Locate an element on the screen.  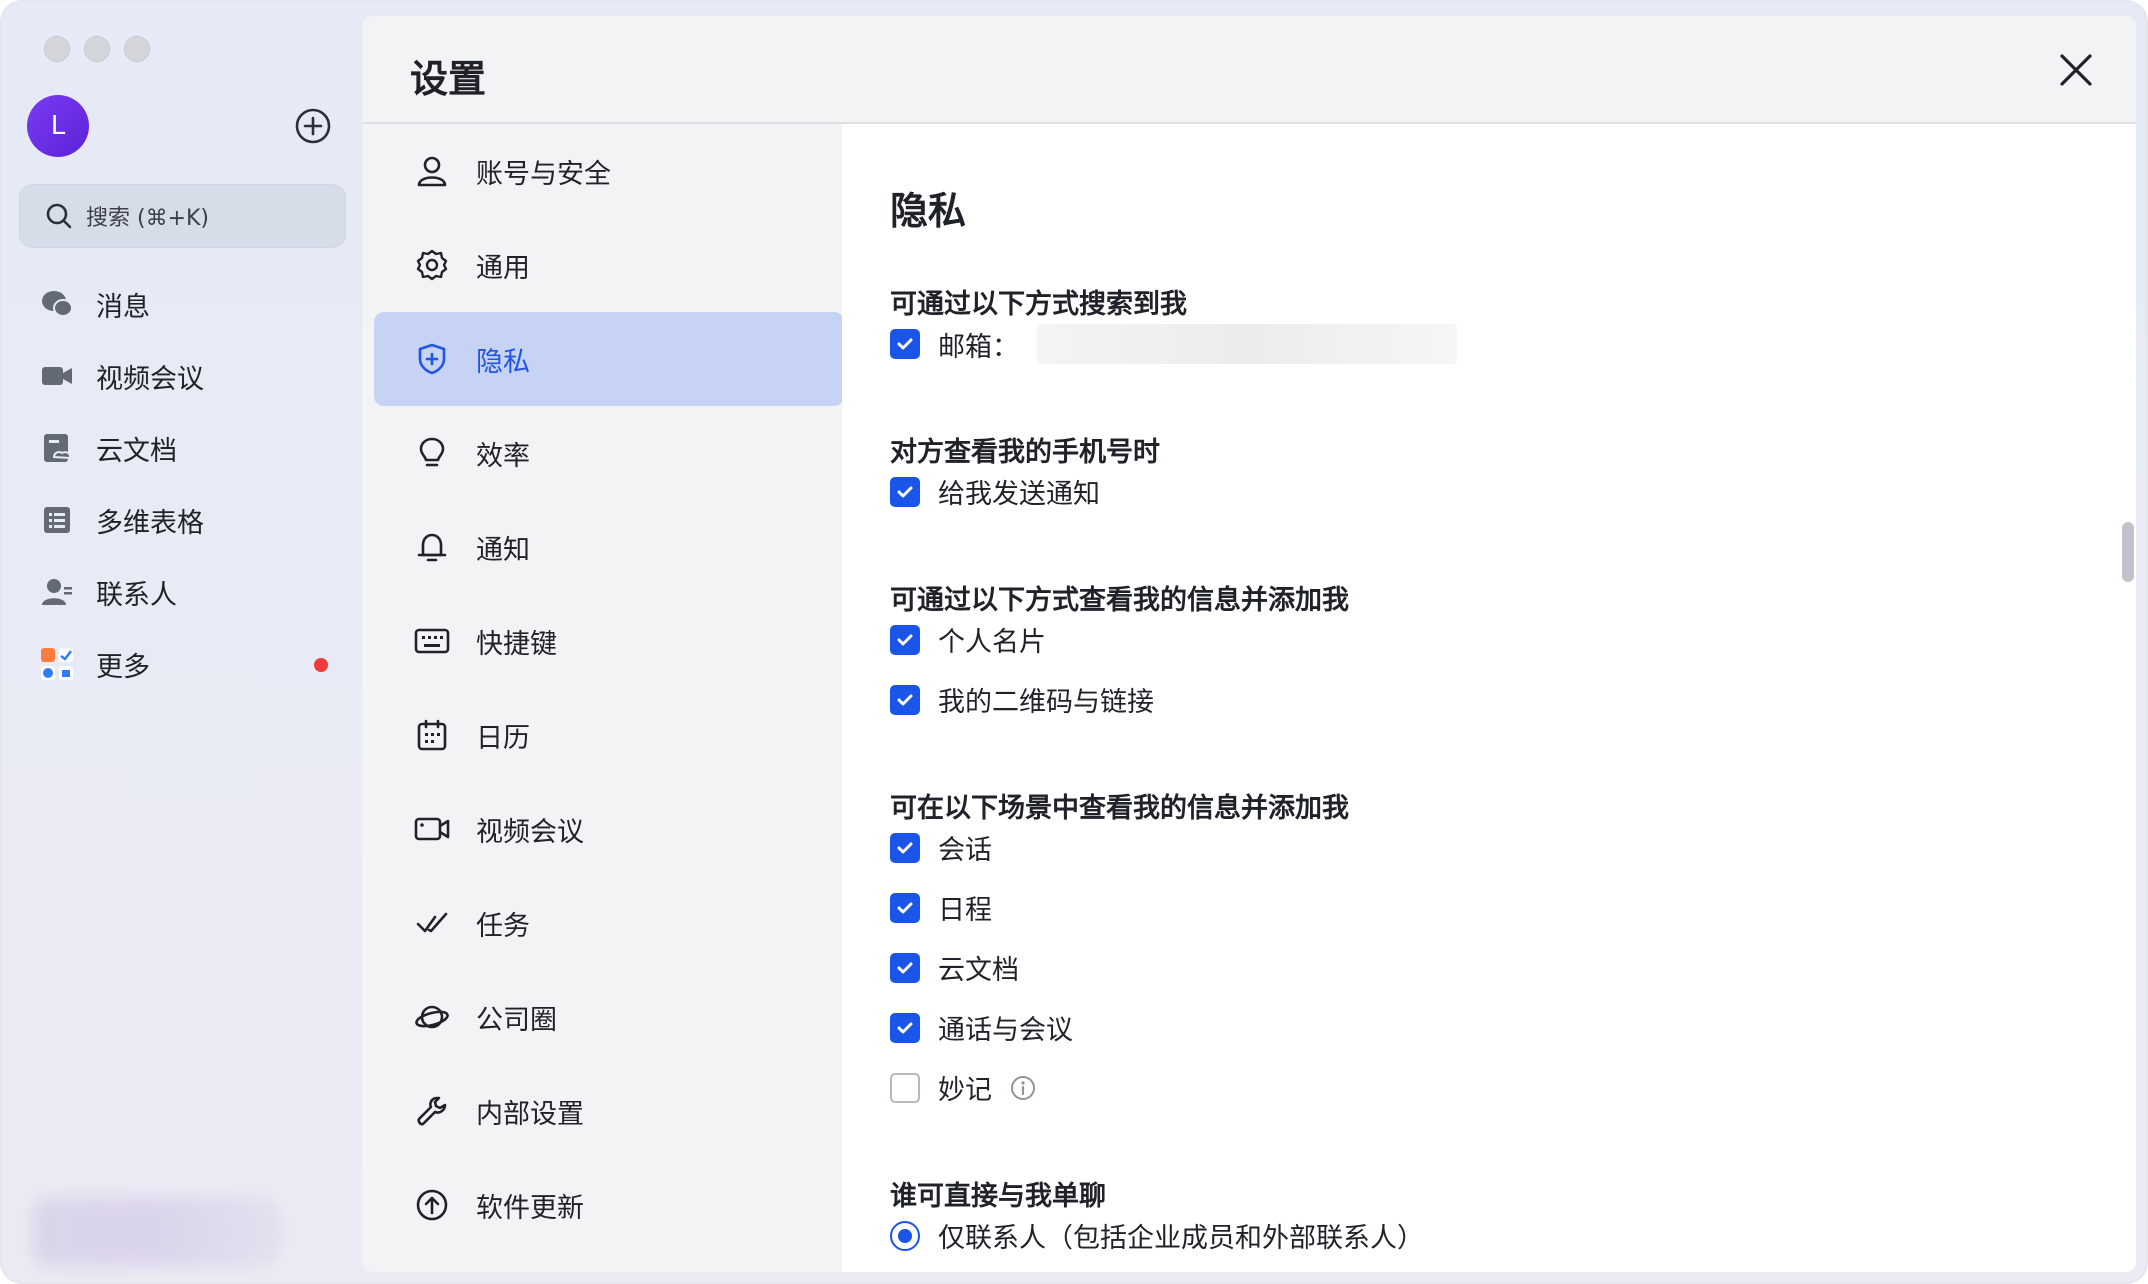
menu-item-account-security: 账号与安全 is located at coordinates (609, 171).